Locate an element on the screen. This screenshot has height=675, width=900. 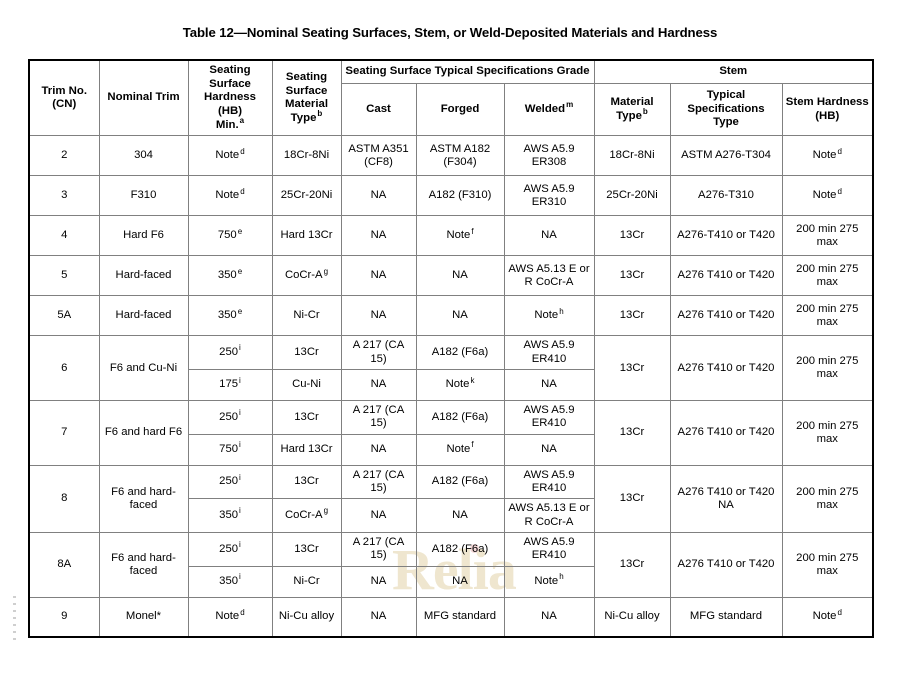
cell-welded-text: AWS A5.9 ER410 is located at coordinates (549, 352).